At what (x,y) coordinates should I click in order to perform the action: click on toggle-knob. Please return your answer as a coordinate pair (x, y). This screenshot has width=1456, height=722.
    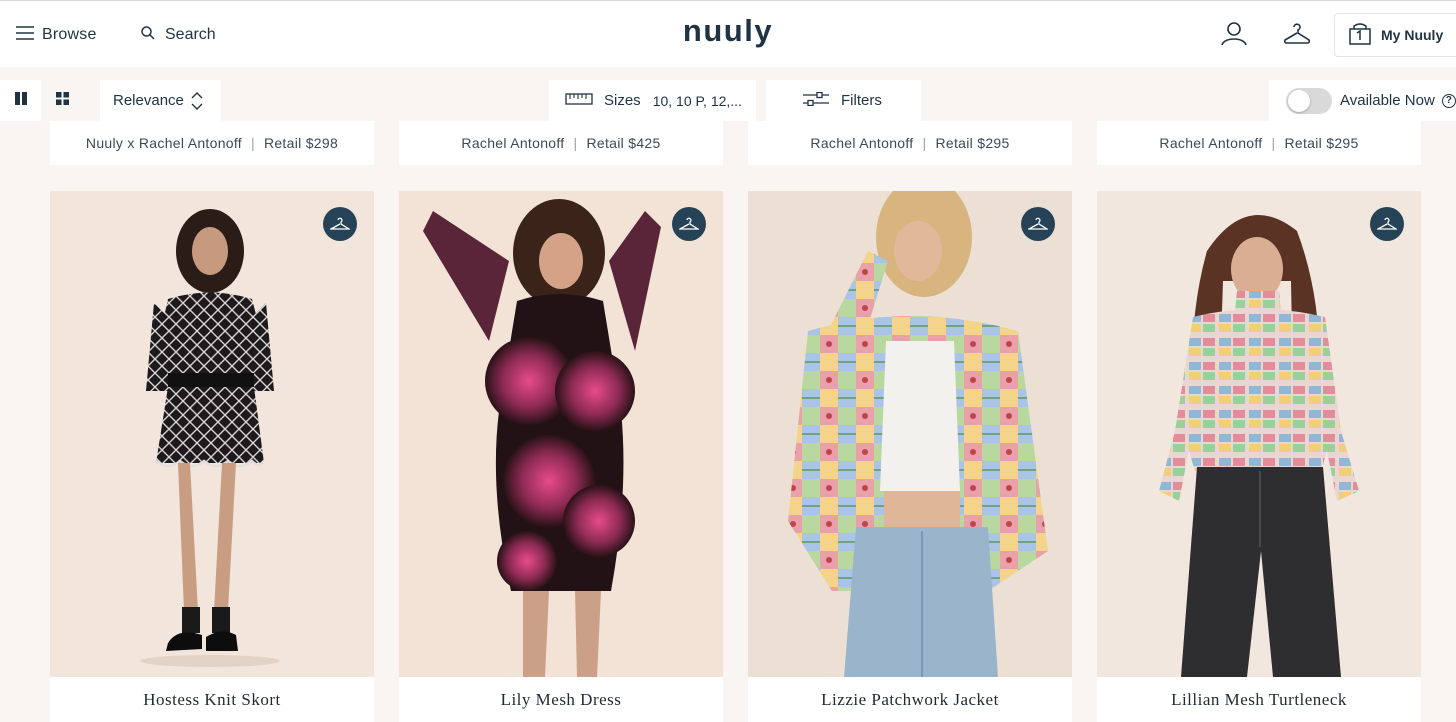
    Looking at the image, I should click on (1299, 100).